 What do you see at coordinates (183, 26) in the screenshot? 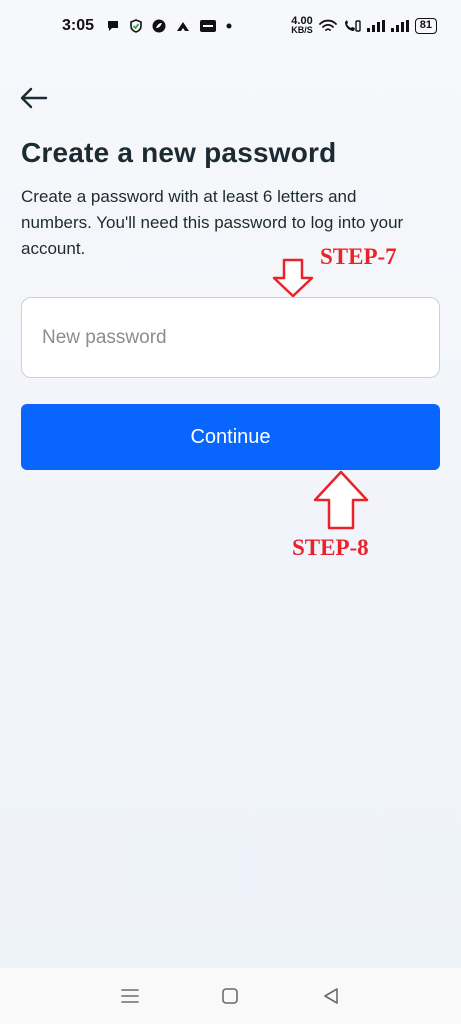
I see `mountain-app-icon` at bounding box center [183, 26].